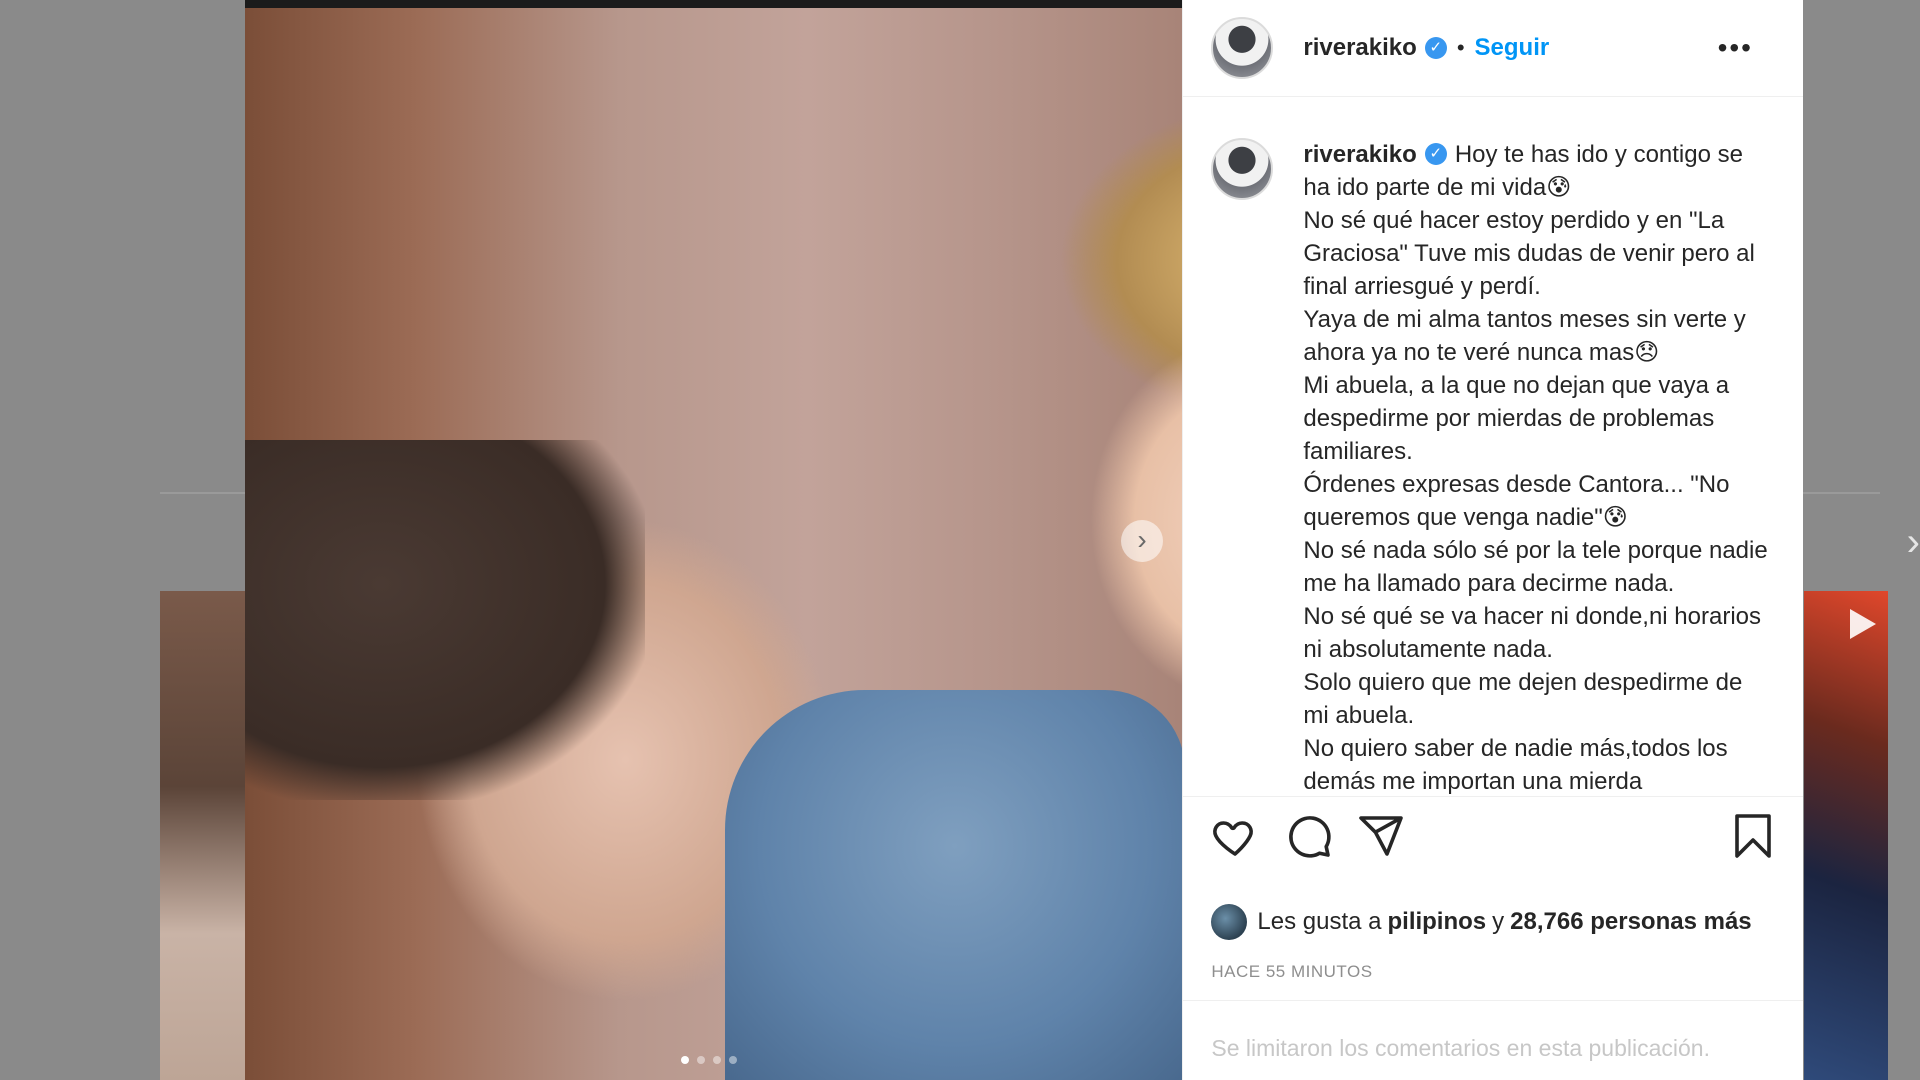  Describe the element at coordinates (445, 620) in the screenshot. I see `photo-region-elder` at that location.